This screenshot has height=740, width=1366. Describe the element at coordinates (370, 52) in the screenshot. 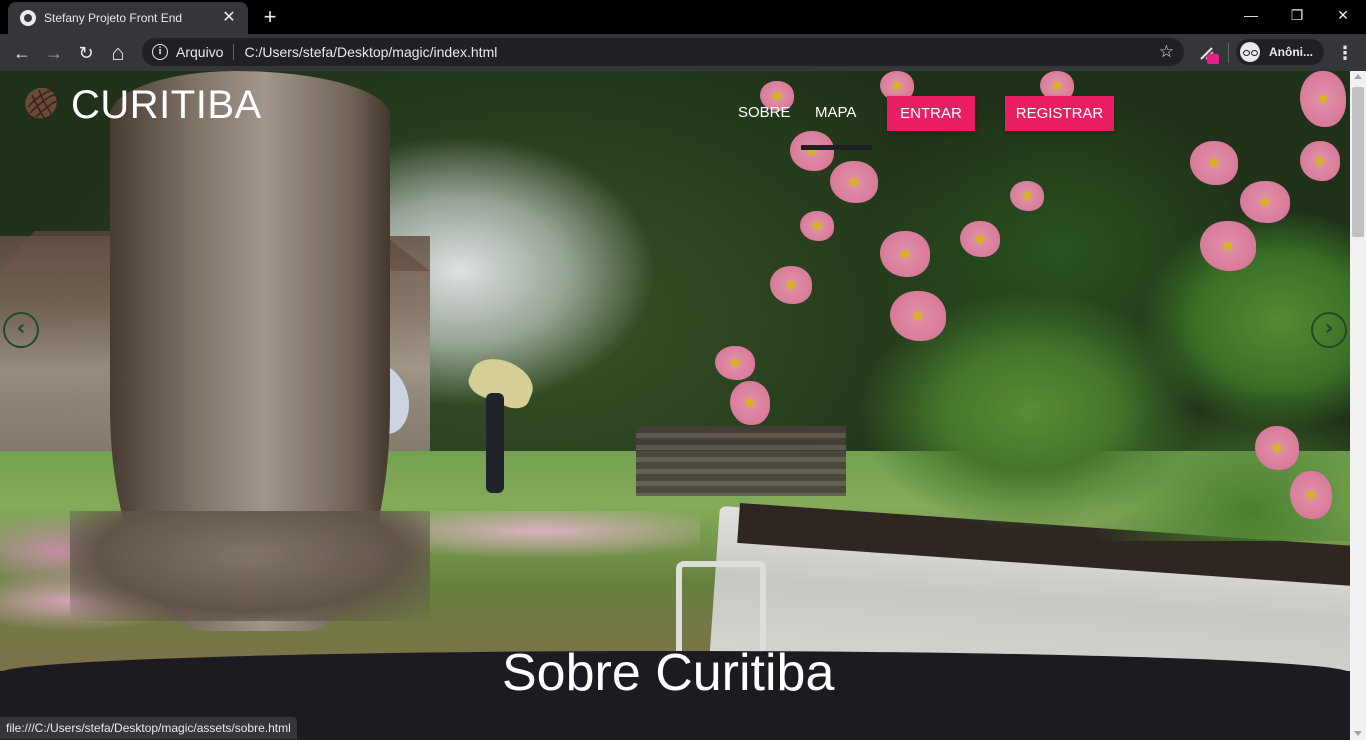

I see `url-text: C:/Users/stefa/Desktop/magic/index.html` at that location.